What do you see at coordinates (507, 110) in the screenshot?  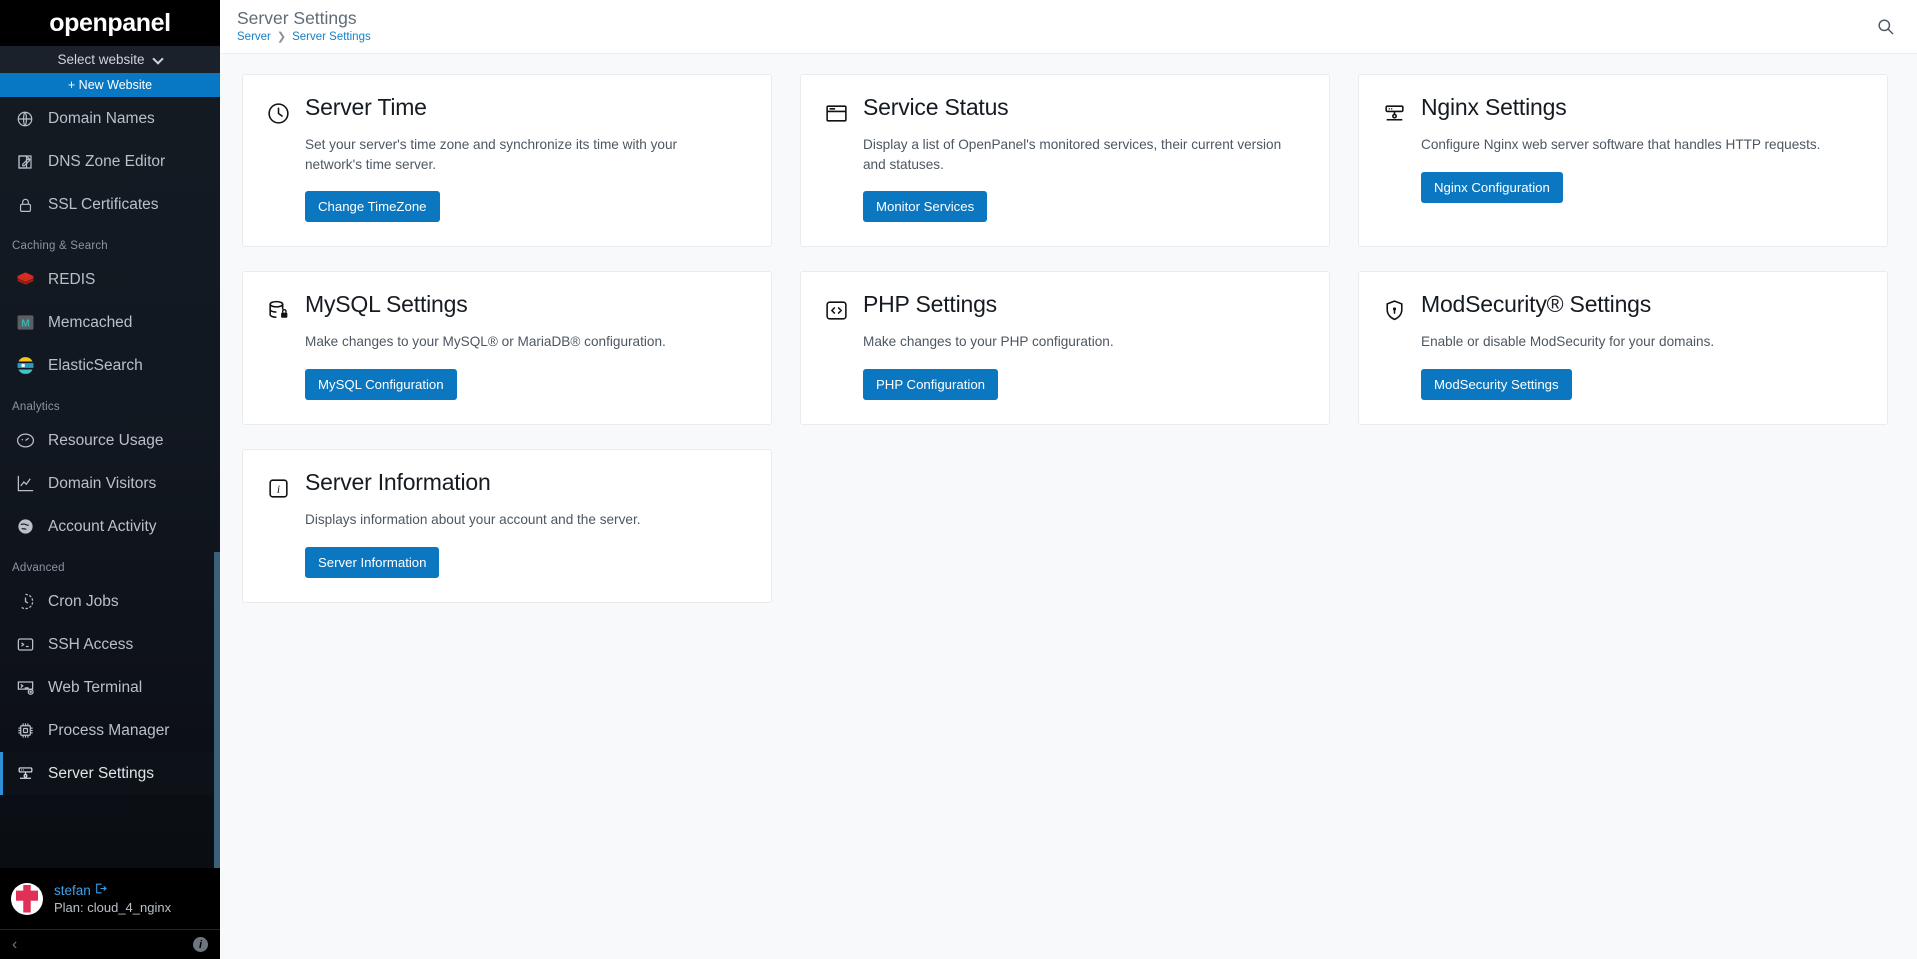 I see `card-header: Server Time` at bounding box center [507, 110].